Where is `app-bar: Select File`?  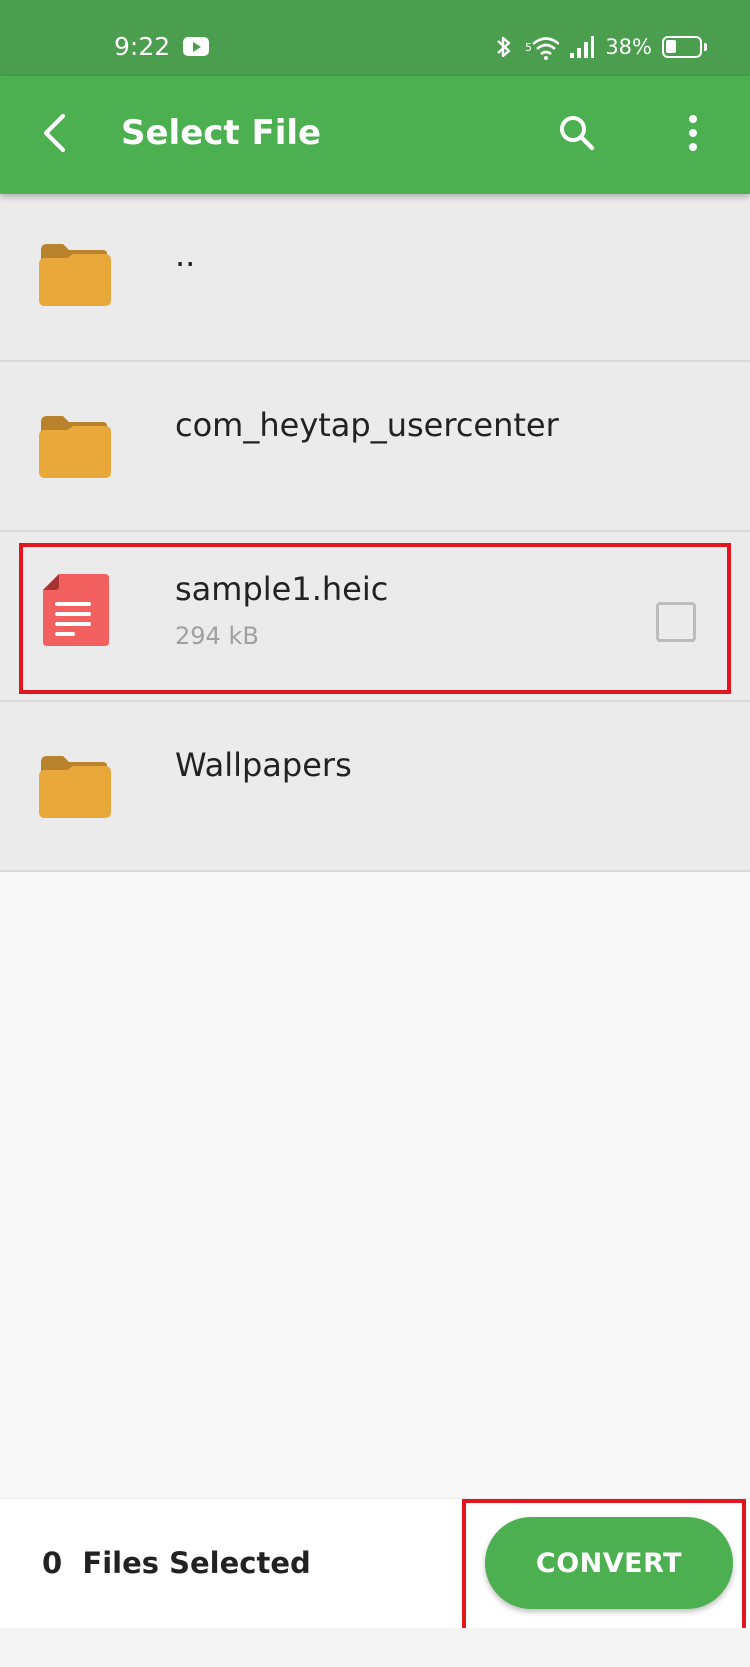 app-bar: Select File is located at coordinates (375, 135).